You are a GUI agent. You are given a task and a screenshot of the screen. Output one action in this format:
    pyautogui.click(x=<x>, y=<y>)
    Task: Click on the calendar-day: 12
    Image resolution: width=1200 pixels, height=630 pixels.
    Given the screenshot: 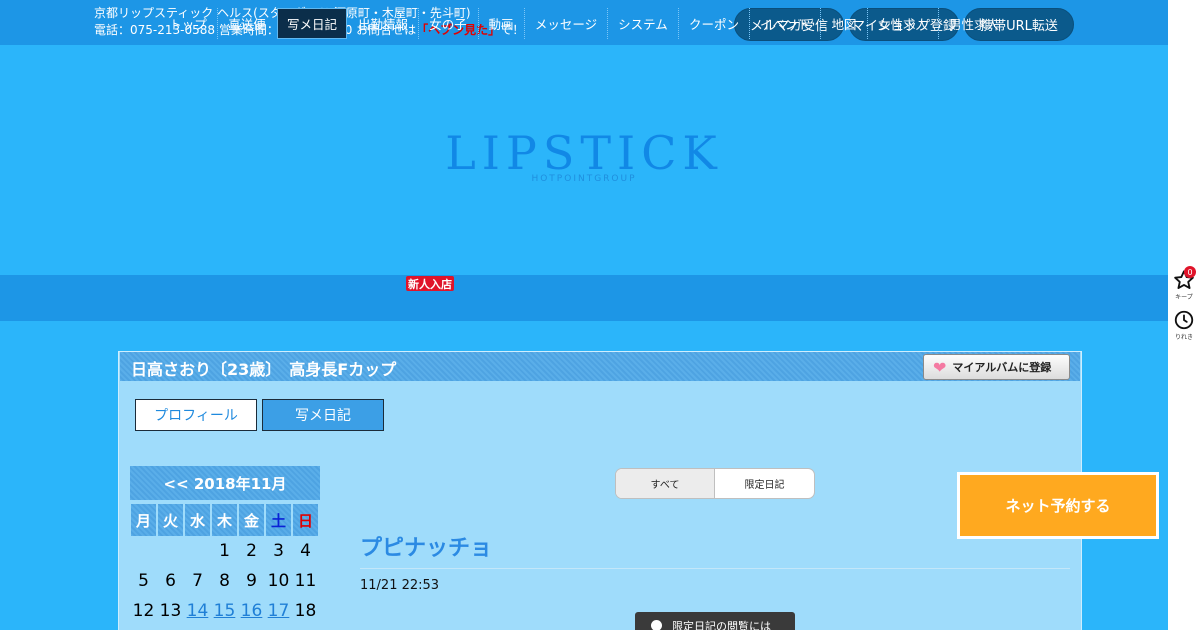 What is the action you would take?
    pyautogui.click(x=143, y=611)
    